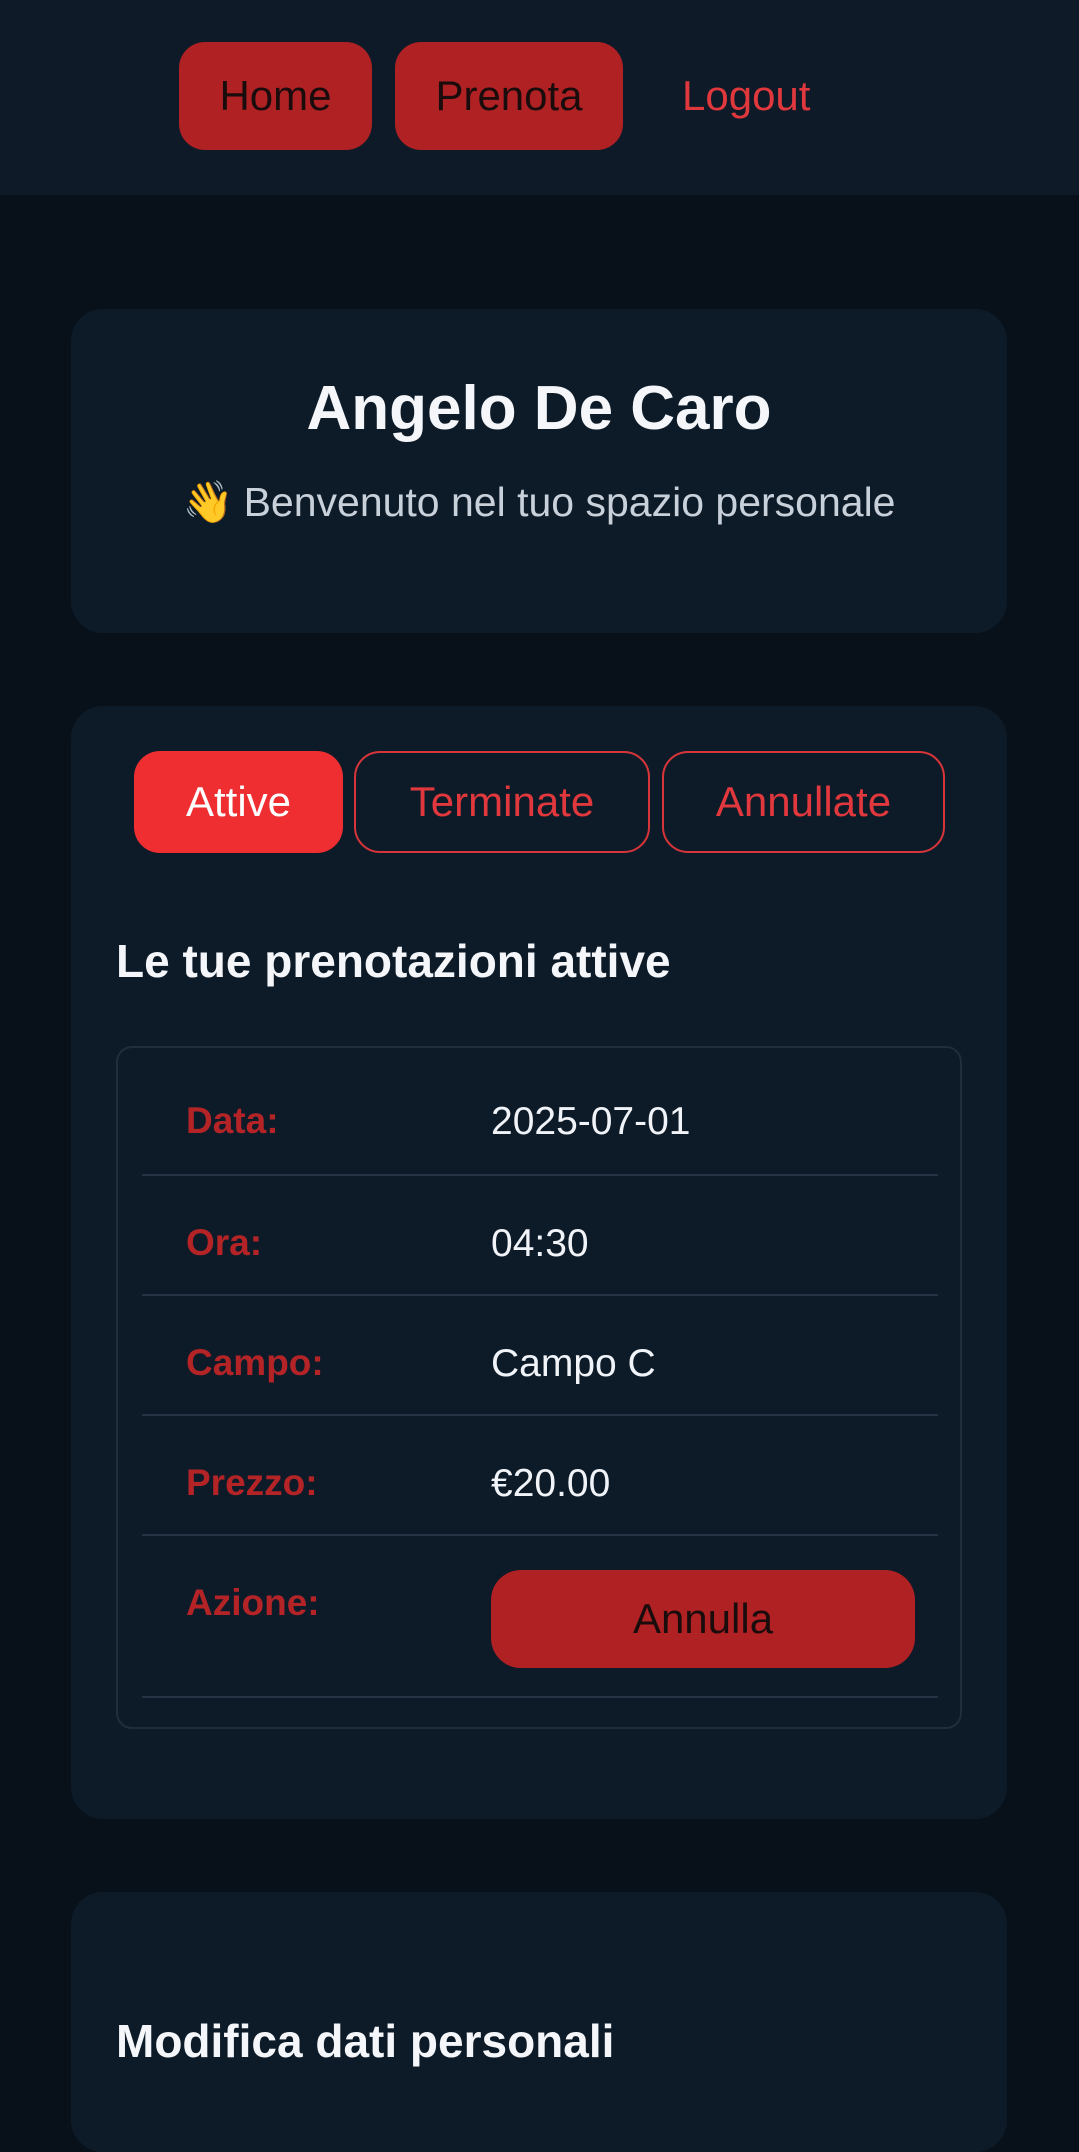 The height and width of the screenshot is (2152, 1079). I want to click on row-label: Prezzo:, so click(252, 1482).